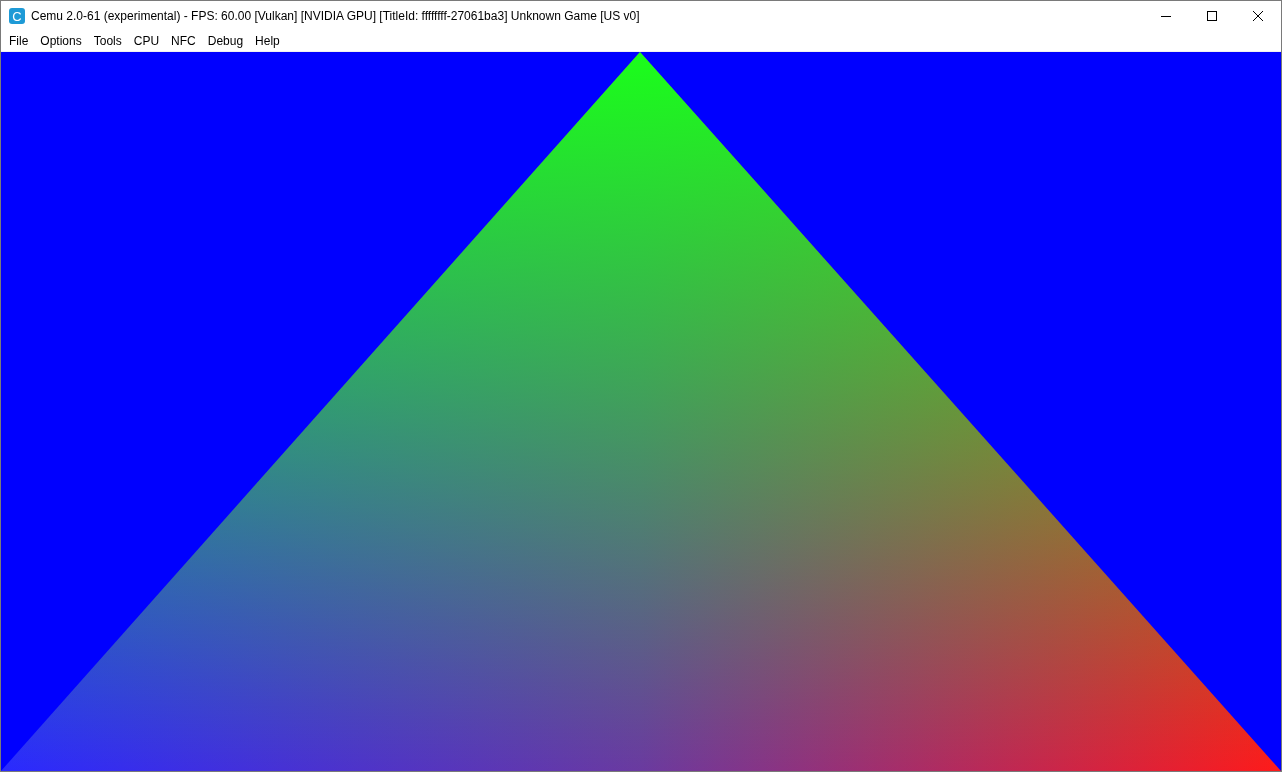 The width and height of the screenshot is (1282, 772). What do you see at coordinates (183, 41) in the screenshot?
I see `menu-item: NFC` at bounding box center [183, 41].